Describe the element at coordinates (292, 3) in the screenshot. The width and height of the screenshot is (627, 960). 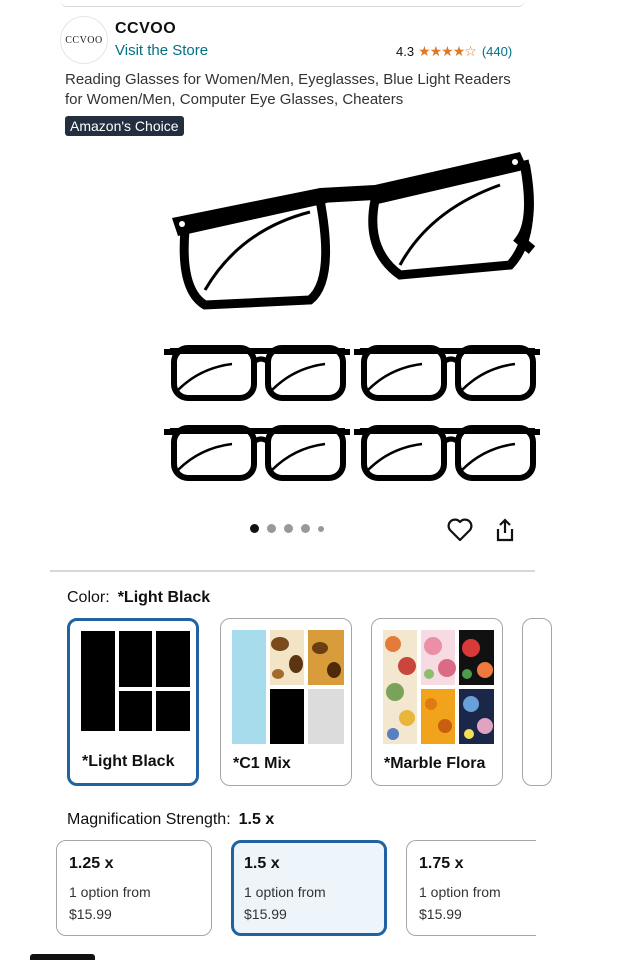
I see `previous-section-edge` at that location.